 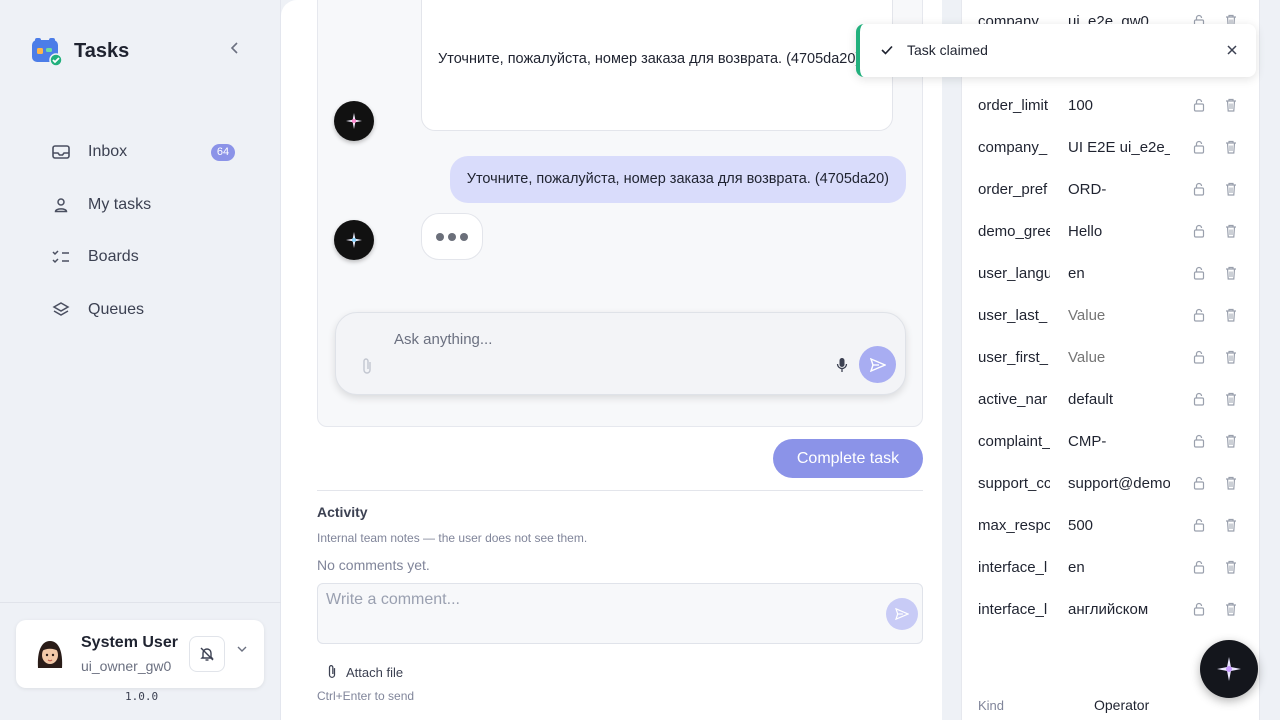 I want to click on sidebar-item-boards: Boards, so click(x=145, y=257).